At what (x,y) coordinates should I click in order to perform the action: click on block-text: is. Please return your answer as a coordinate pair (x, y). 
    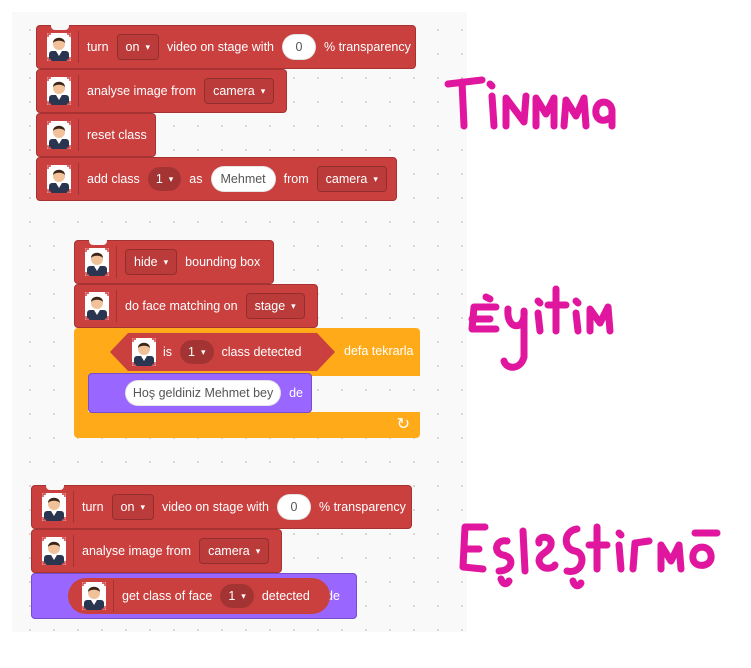
    Looking at the image, I should click on (168, 352).